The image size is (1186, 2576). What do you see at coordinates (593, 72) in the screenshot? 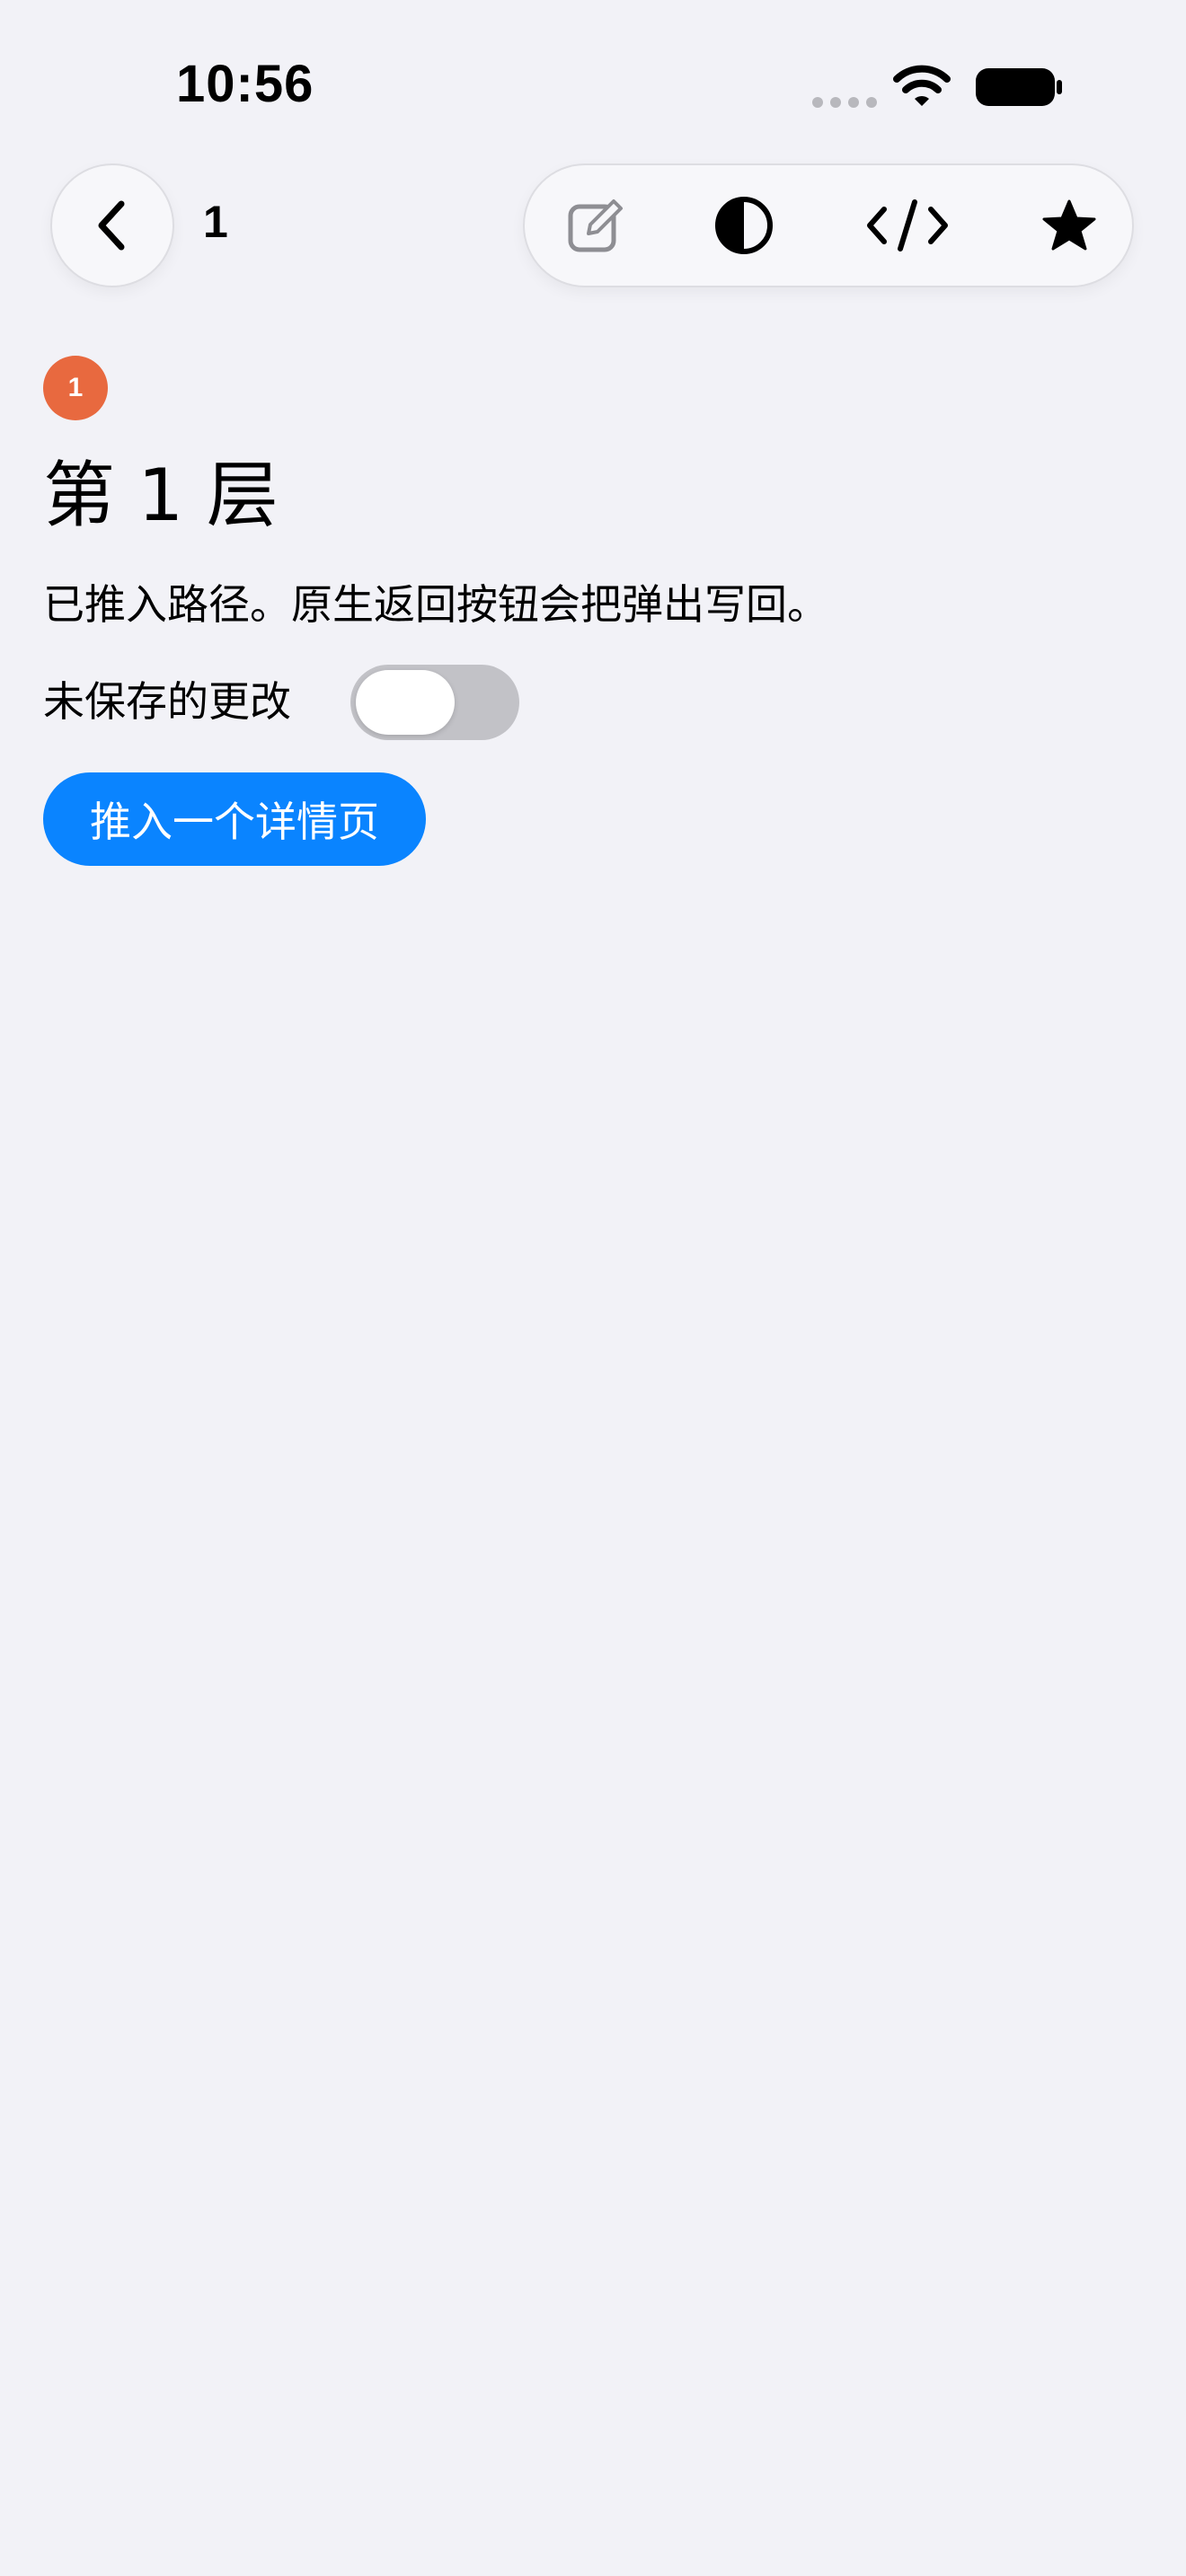
I see `status-bar: 10:56` at bounding box center [593, 72].